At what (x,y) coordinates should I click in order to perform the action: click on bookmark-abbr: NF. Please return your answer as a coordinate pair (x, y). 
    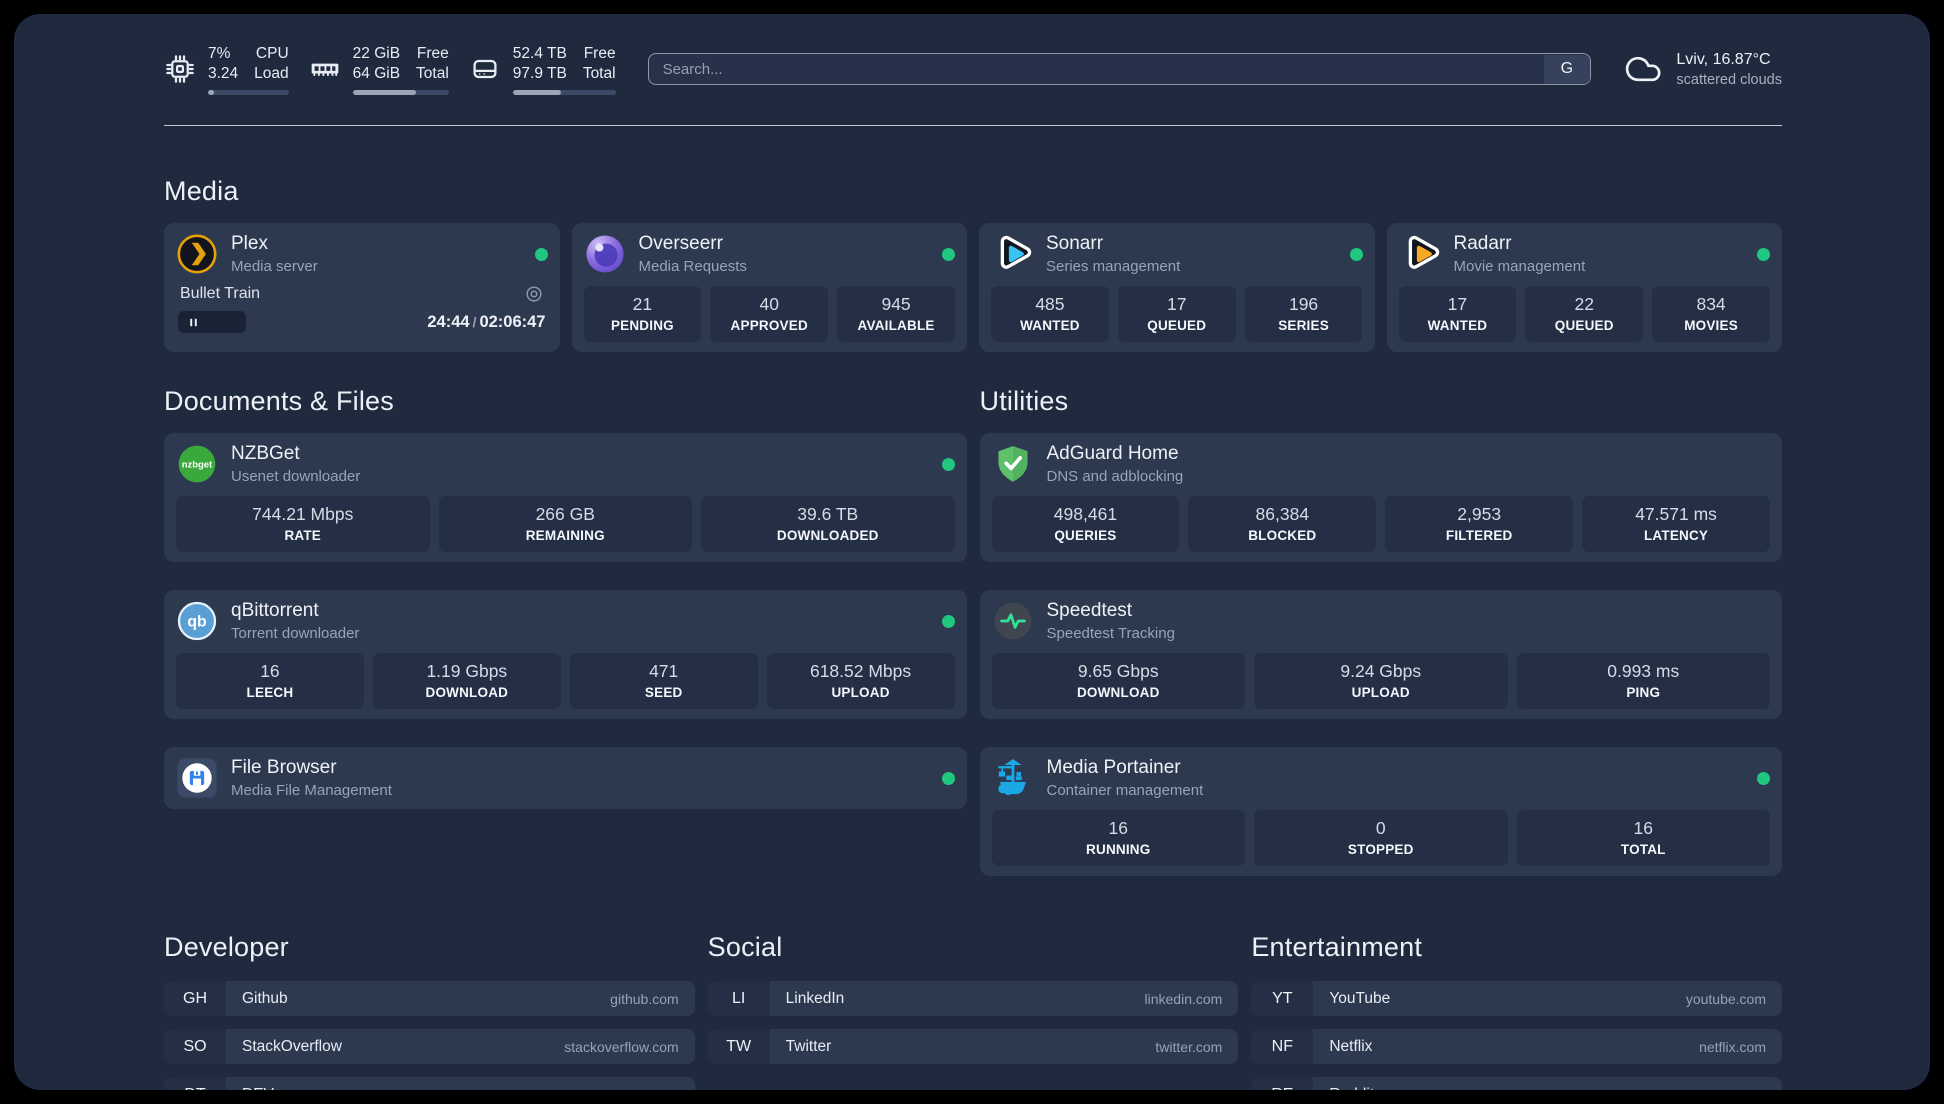
    Looking at the image, I should click on (1282, 1047).